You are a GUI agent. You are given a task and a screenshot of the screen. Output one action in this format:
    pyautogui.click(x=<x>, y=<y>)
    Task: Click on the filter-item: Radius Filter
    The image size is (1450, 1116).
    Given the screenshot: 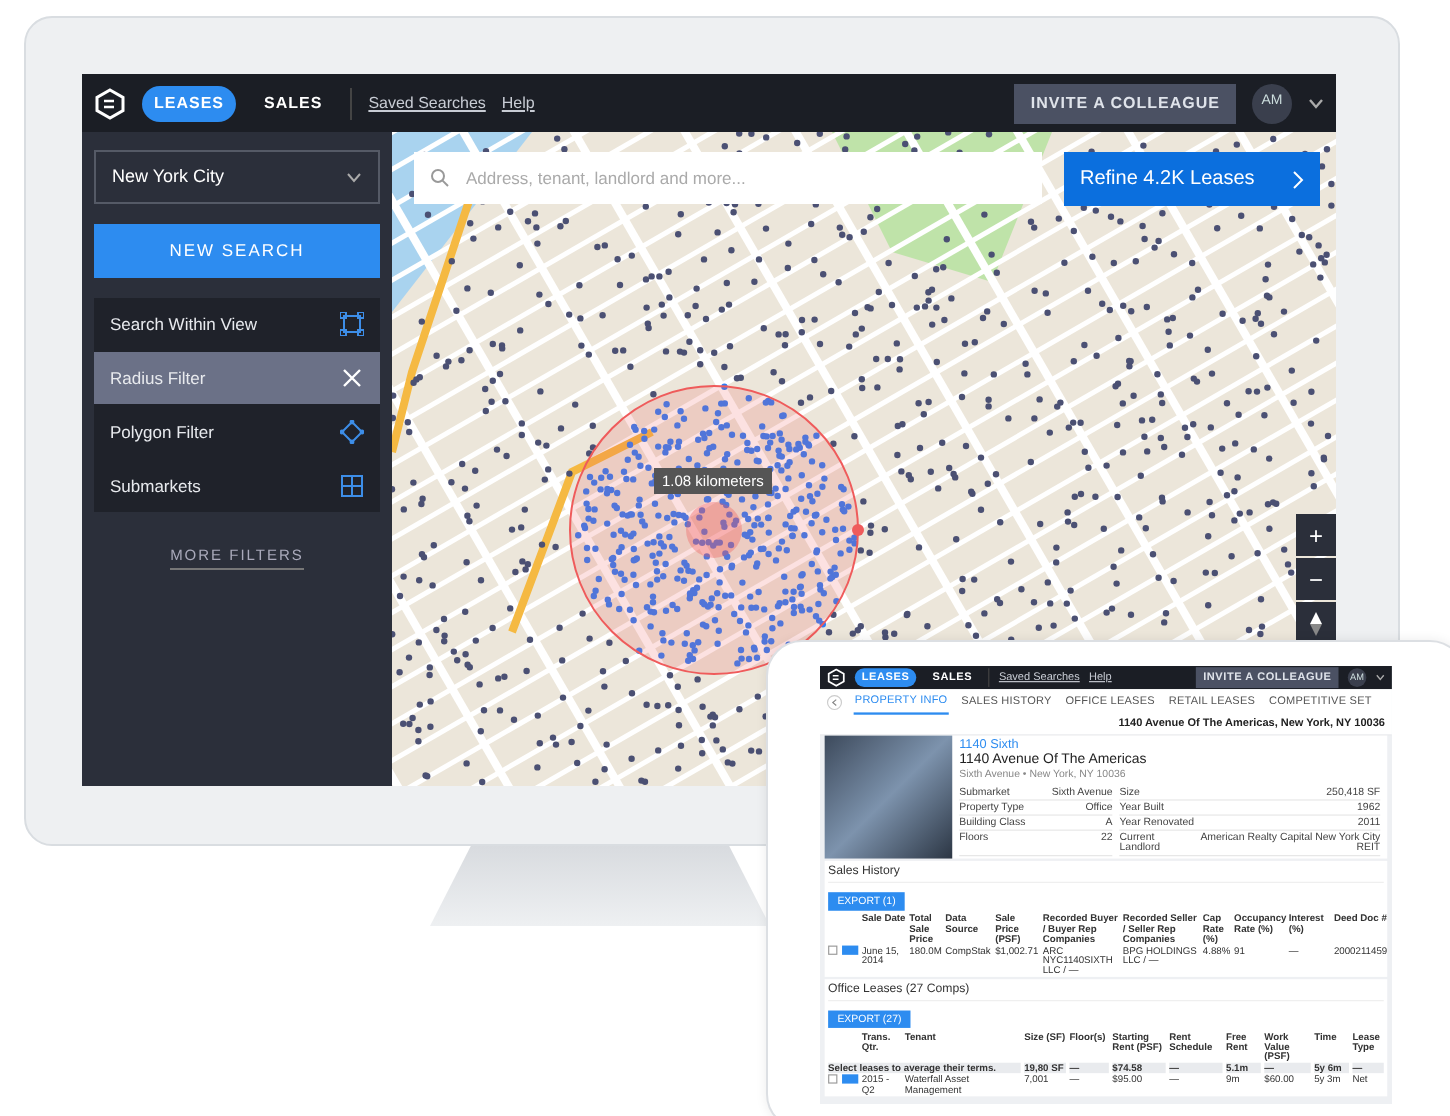 What is the action you would take?
    pyautogui.click(x=237, y=378)
    